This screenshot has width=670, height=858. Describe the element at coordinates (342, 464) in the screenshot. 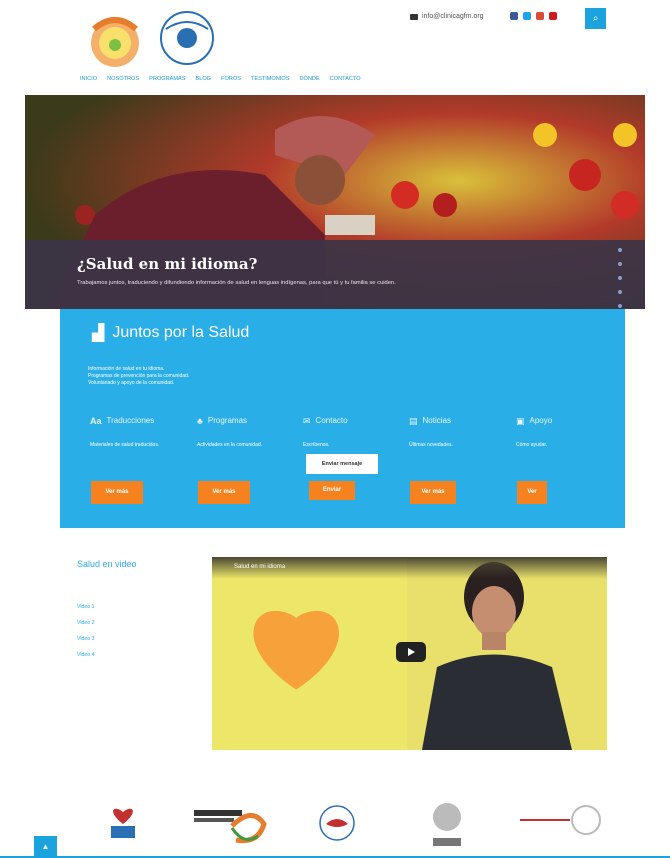

I see `send-tooltip: Enviar mensaje` at that location.